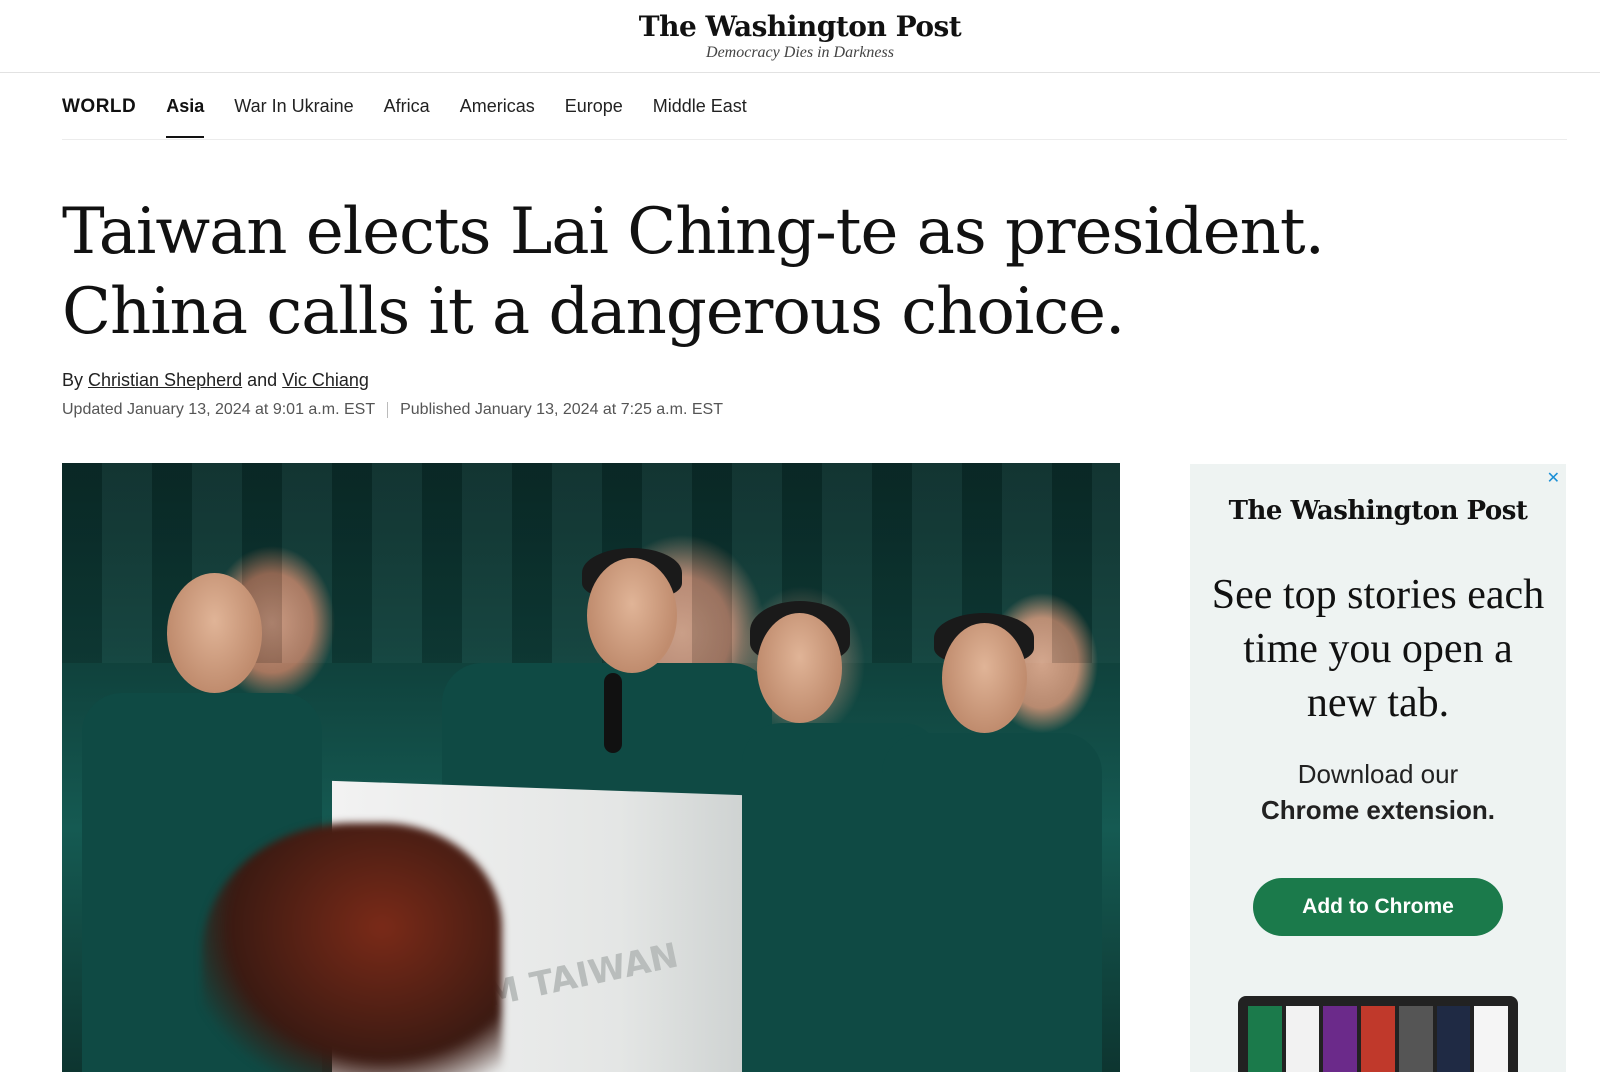 This screenshot has height=1072, width=1600. Describe the element at coordinates (165, 380) in the screenshot. I see `author-link-christian-shepherd: Christian Shepherd` at that location.